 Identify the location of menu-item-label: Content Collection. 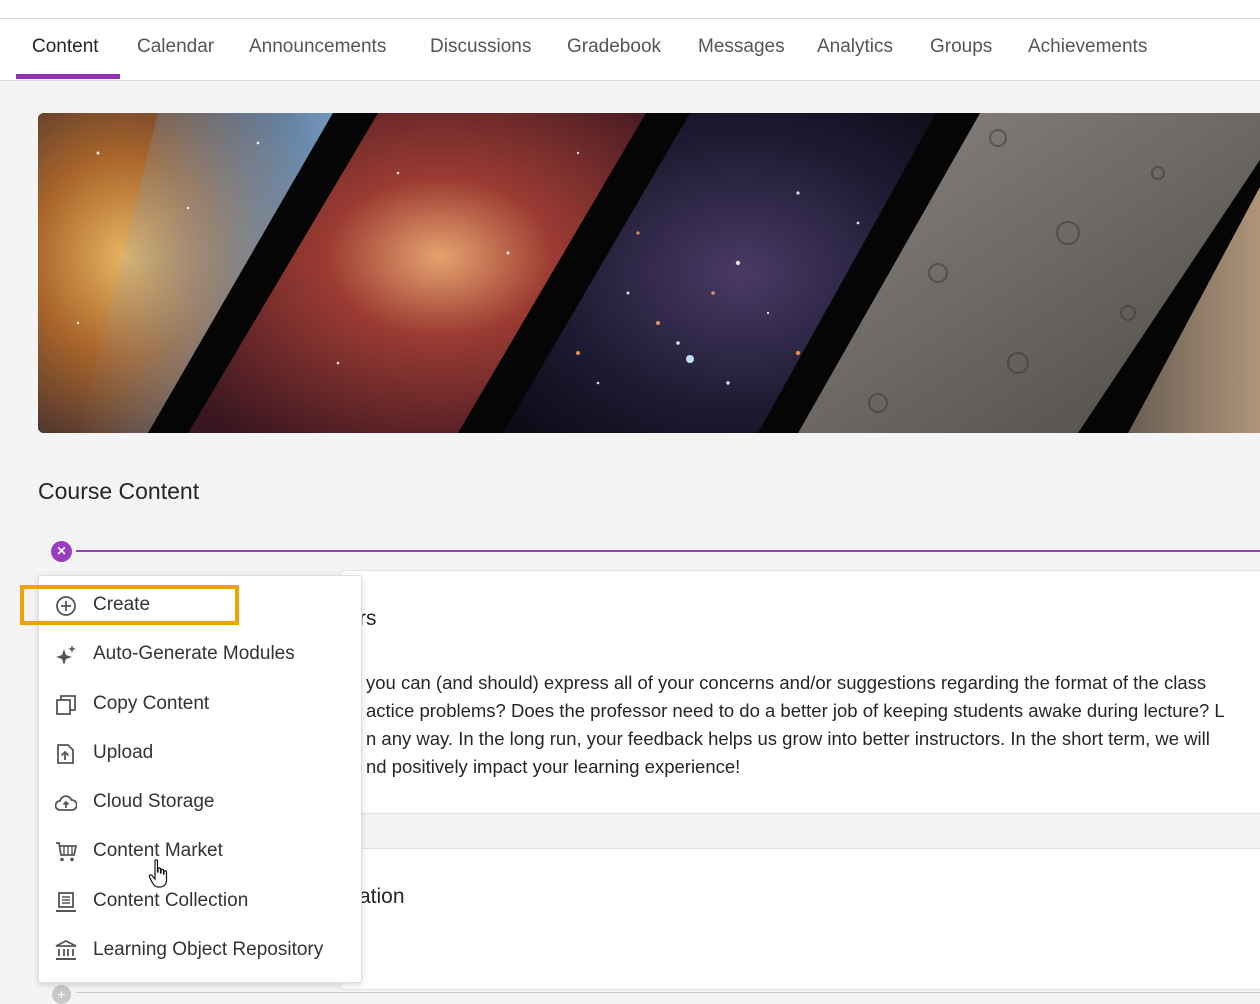
(171, 900).